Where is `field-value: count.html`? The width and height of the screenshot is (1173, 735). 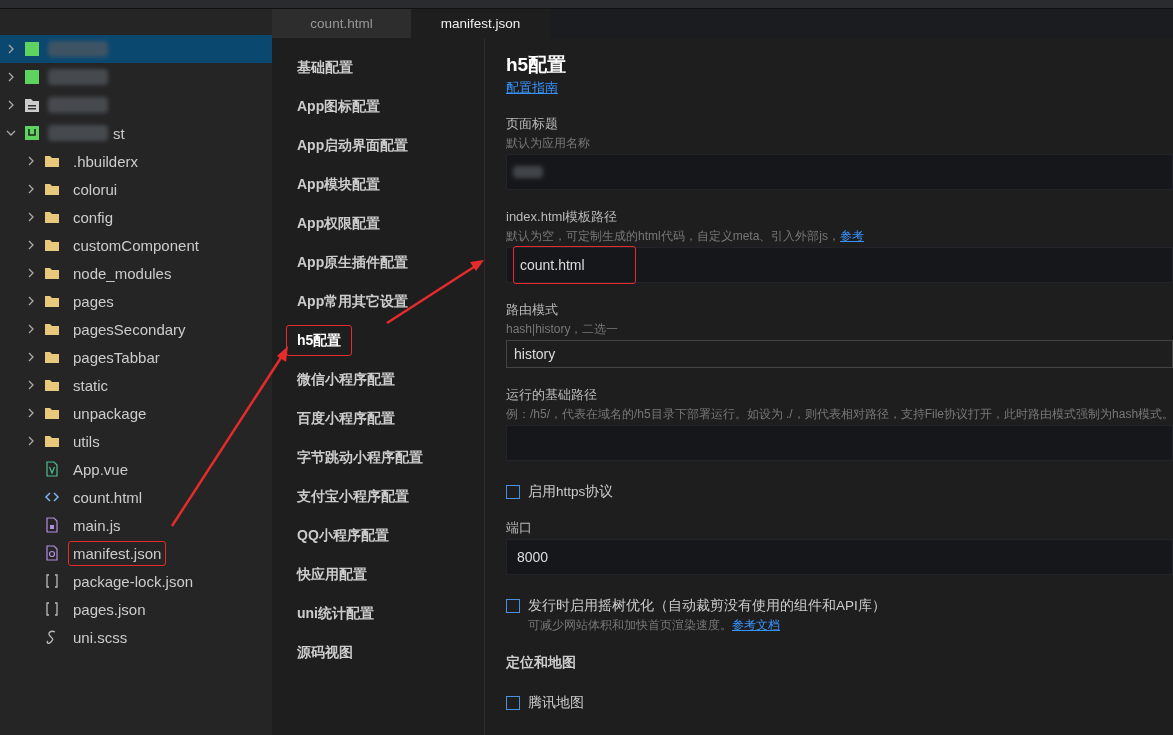 field-value: count.html is located at coordinates (574, 265).